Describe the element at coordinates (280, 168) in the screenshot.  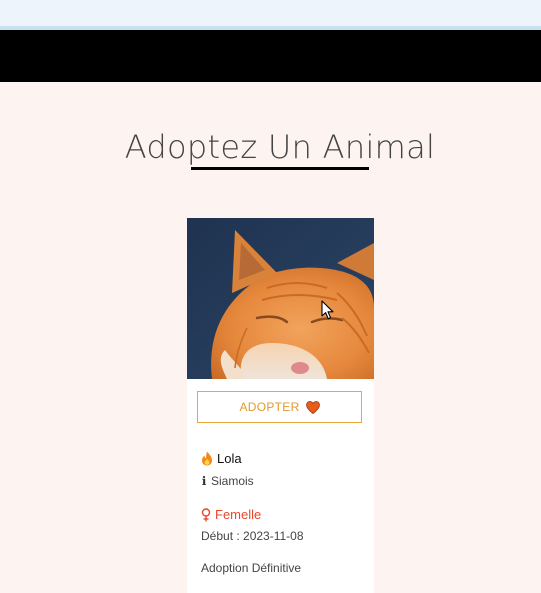
I see `title-underline` at that location.